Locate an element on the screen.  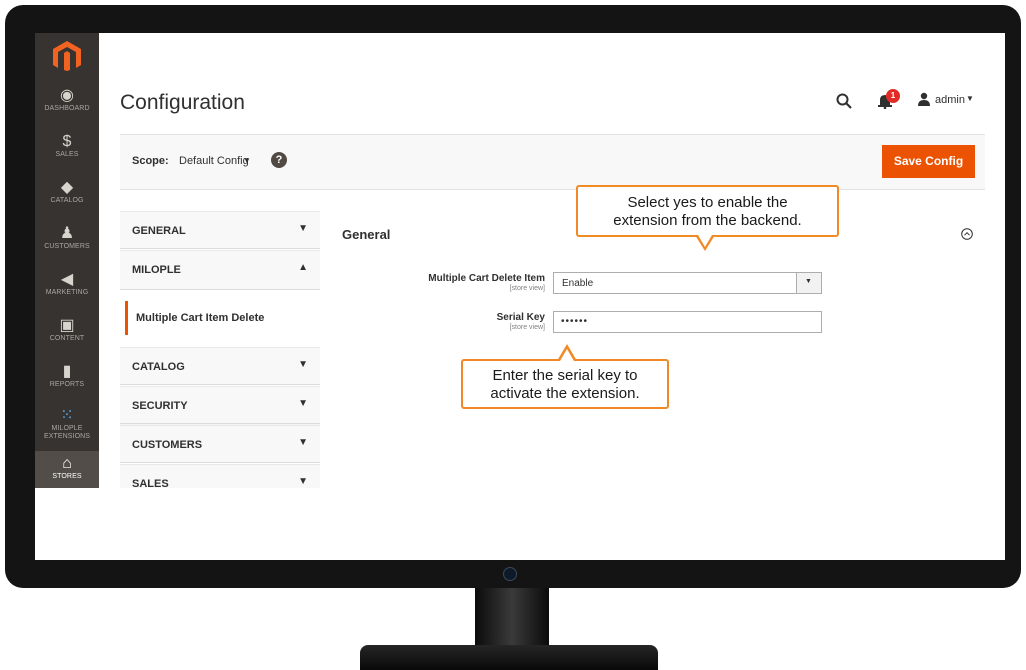
monitor-stand-base is located at coordinates (509, 657).